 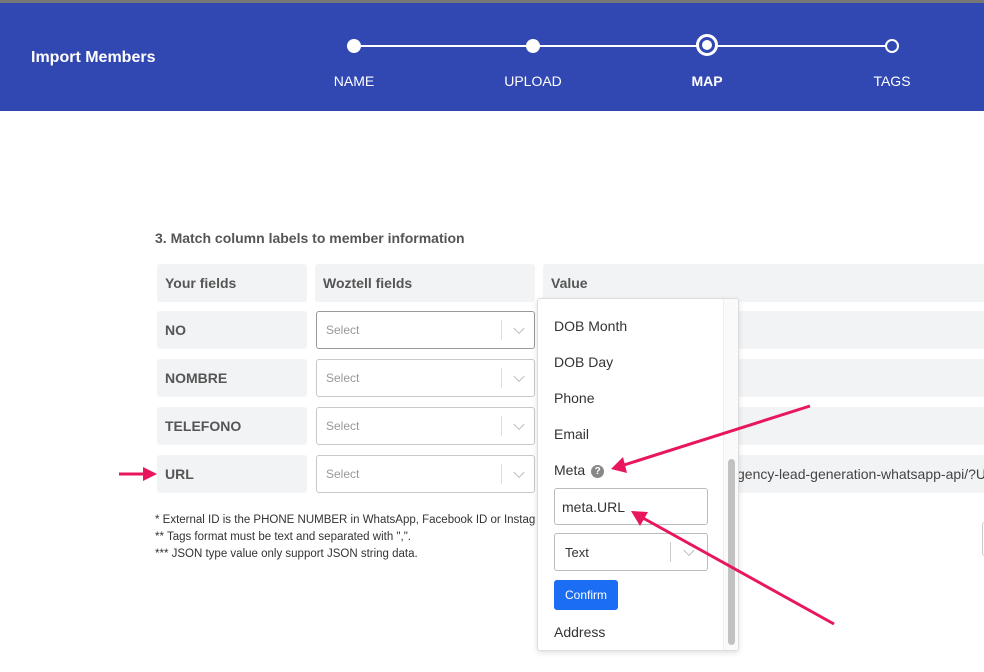 What do you see at coordinates (583, 362) in the screenshot?
I see `option-dob-day: DOB Day` at bounding box center [583, 362].